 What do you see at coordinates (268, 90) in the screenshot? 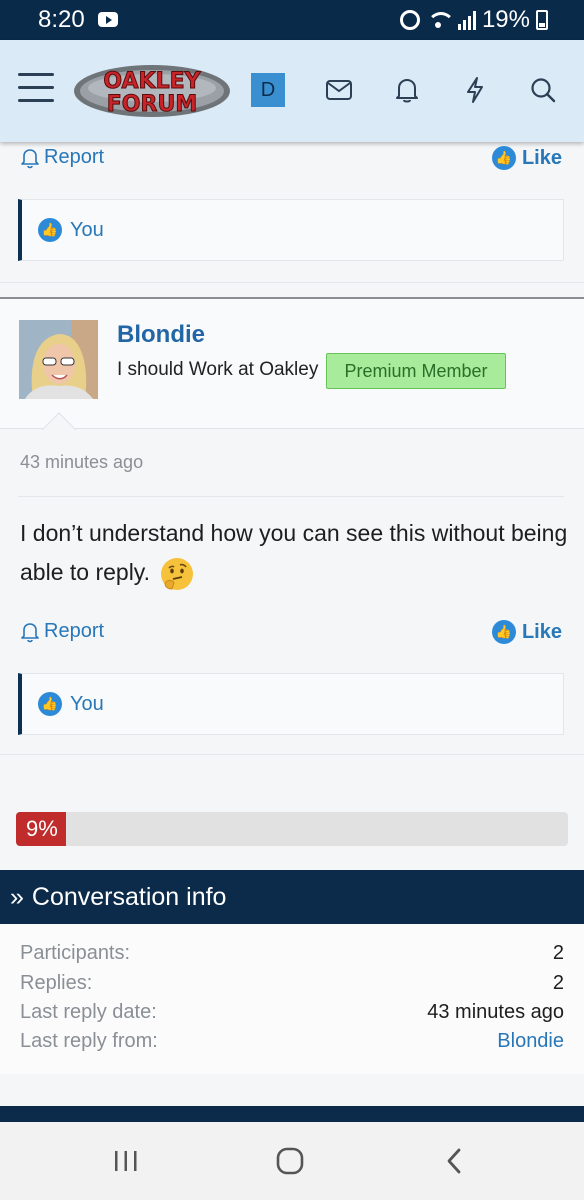
I see `account-avatar-button: D` at bounding box center [268, 90].